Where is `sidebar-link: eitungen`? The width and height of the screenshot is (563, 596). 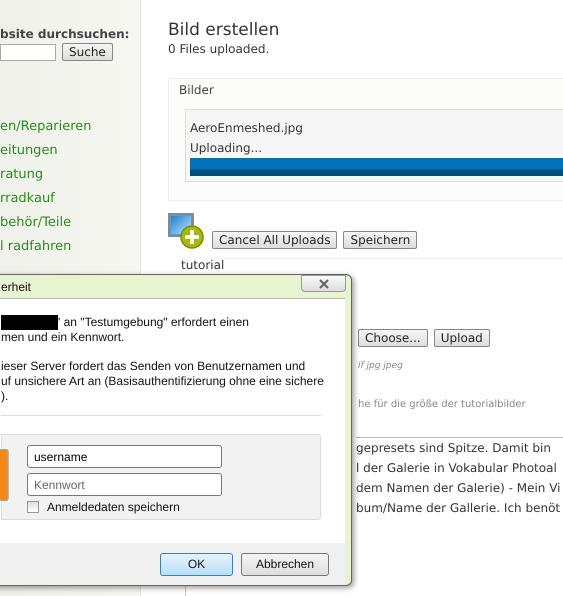 sidebar-link: eitungen is located at coordinates (70, 151).